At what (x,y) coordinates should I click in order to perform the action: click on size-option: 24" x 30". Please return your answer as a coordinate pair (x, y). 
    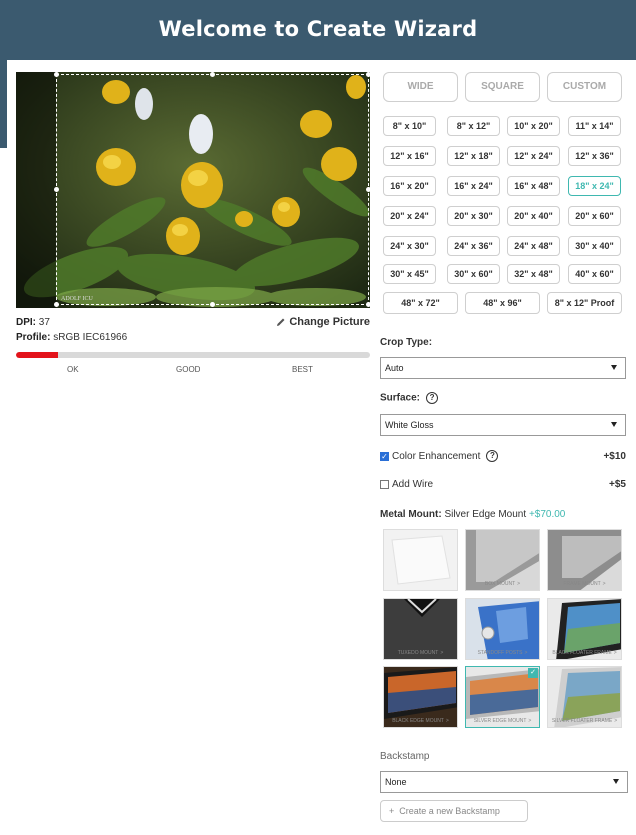
    Looking at the image, I should click on (409, 246).